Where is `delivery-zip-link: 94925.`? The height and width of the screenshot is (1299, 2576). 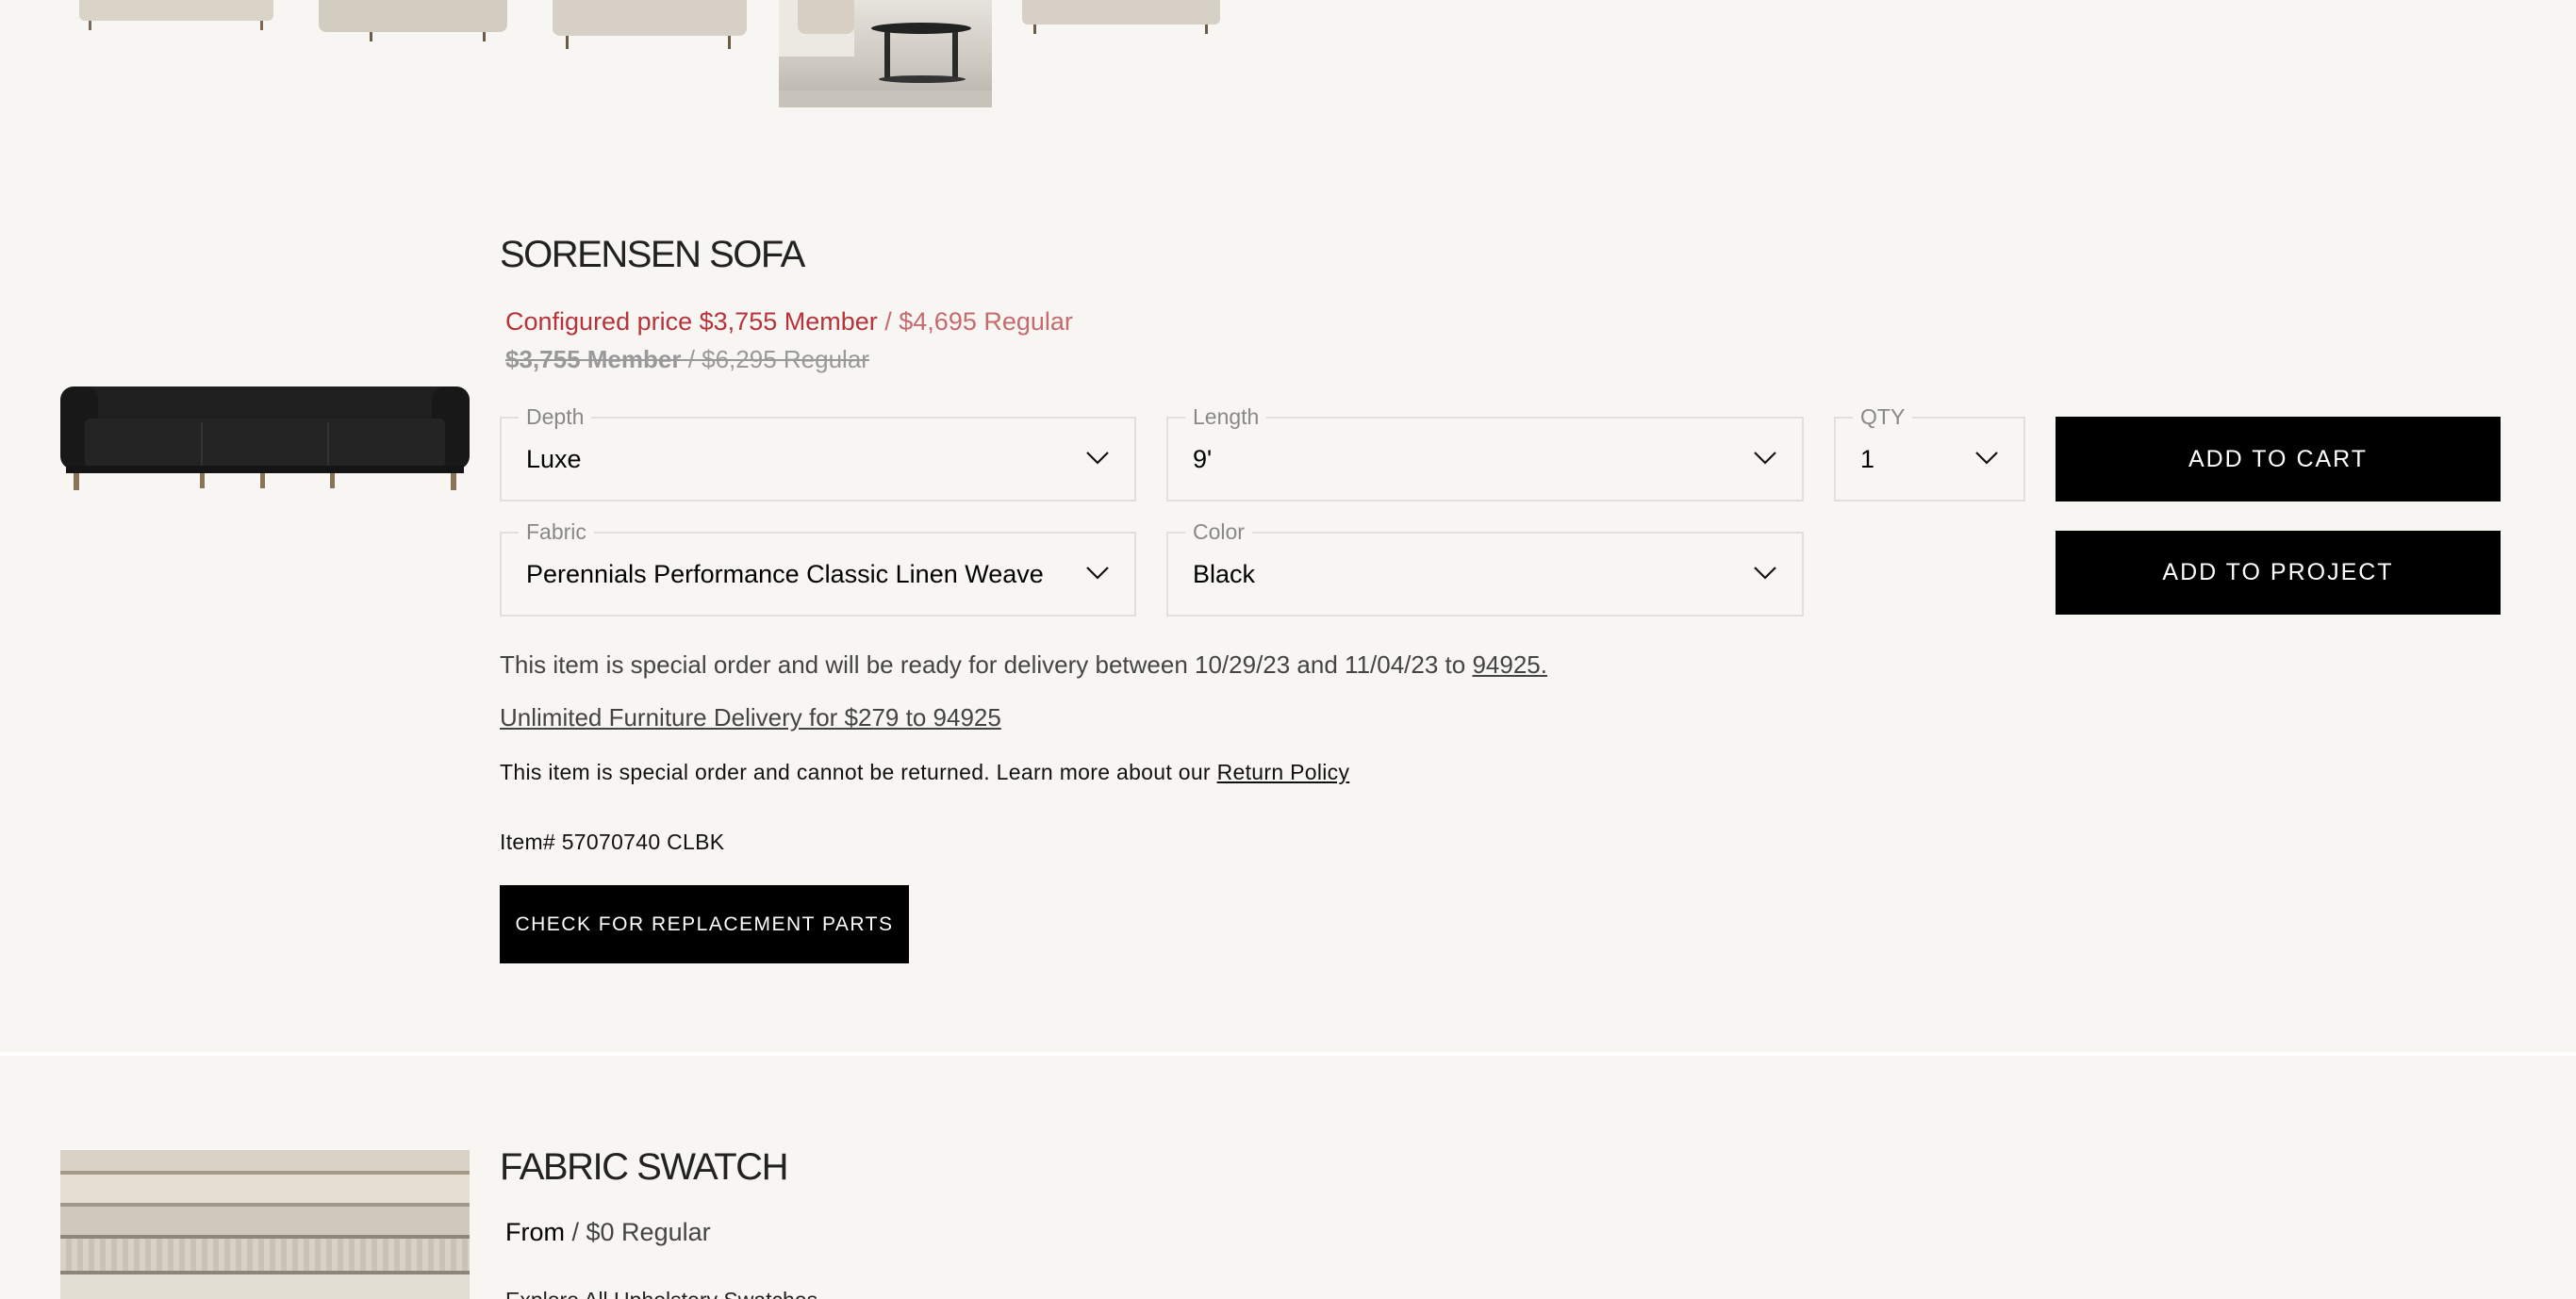 delivery-zip-link: 94925. is located at coordinates (1509, 664).